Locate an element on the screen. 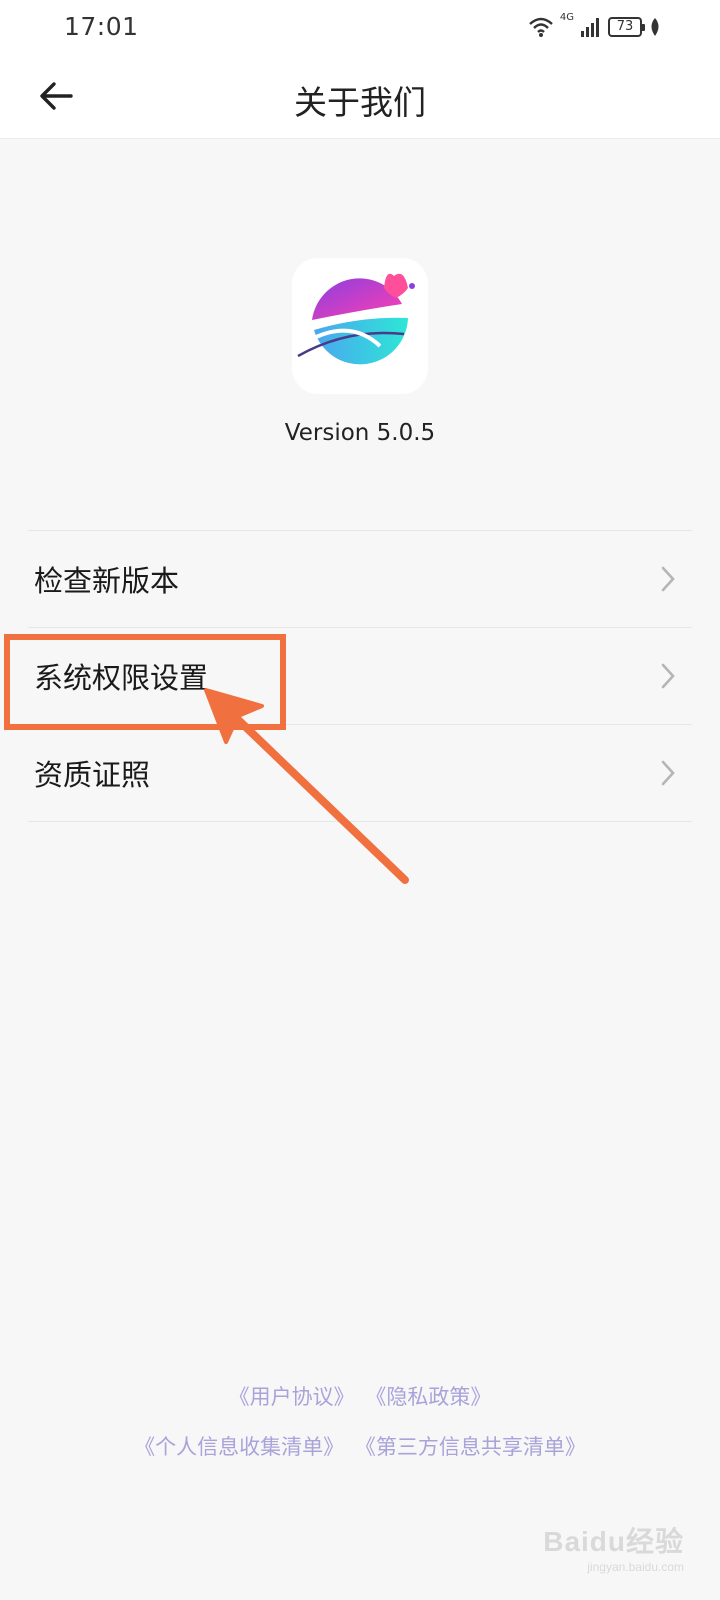 The width and height of the screenshot is (720, 1600). watermark-logo: Baidu经验 is located at coordinates (613, 1541).